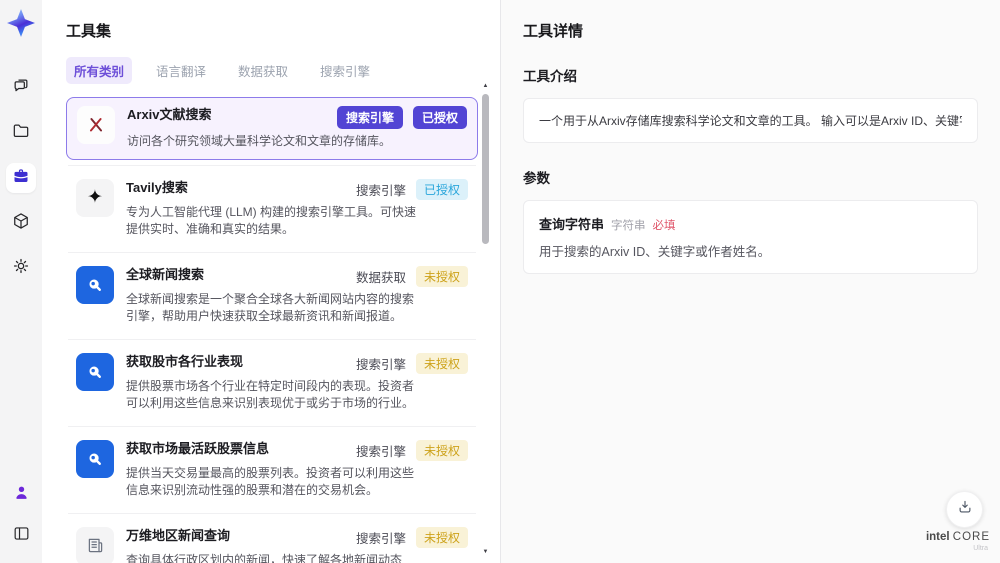 The width and height of the screenshot is (1000, 563). What do you see at coordinates (628, 226) in the screenshot?
I see `param-type: 字符串` at bounding box center [628, 226].